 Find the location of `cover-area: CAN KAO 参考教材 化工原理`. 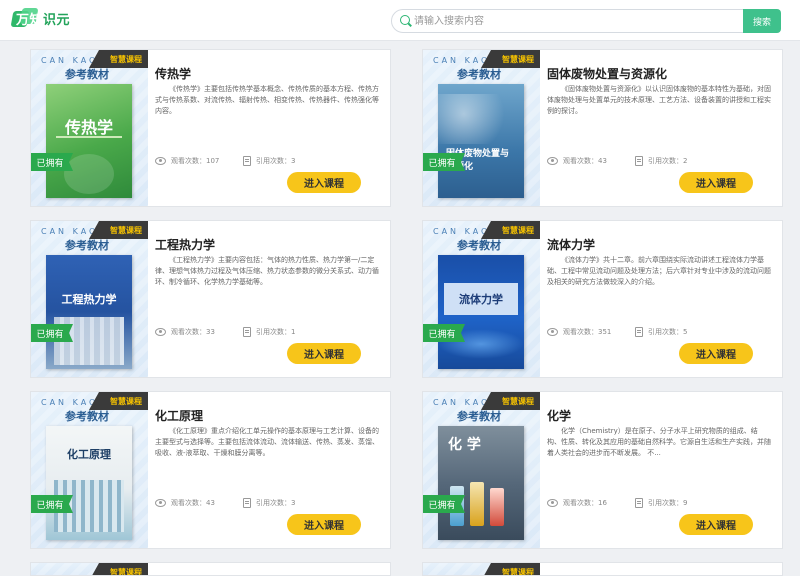

cover-area: CAN KAO 参考教材 化工原理 is located at coordinates (89, 470).